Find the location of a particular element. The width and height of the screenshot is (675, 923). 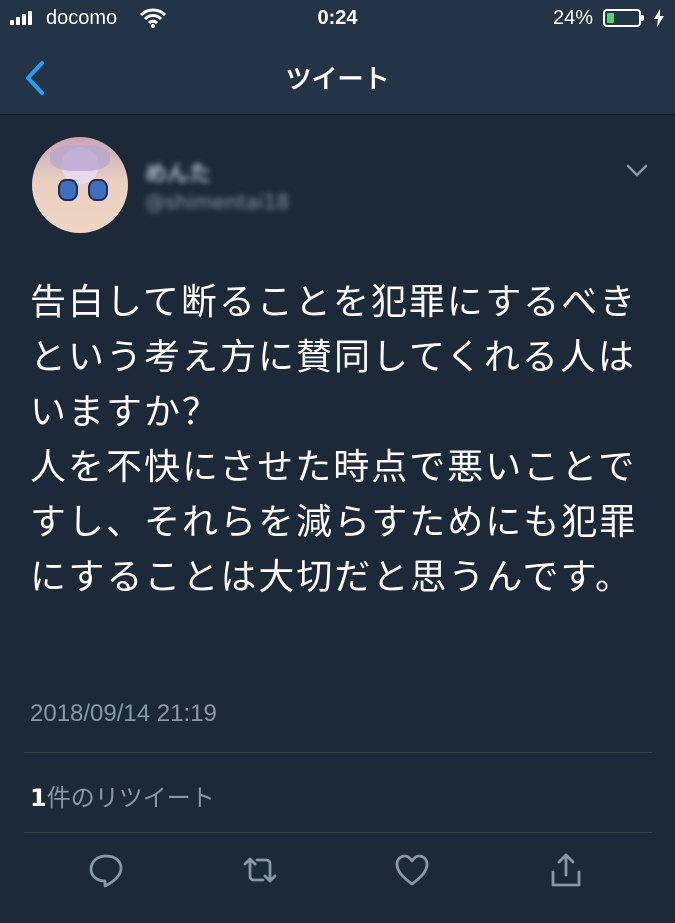

retweet-count: 1 is located at coordinates (38, 798).